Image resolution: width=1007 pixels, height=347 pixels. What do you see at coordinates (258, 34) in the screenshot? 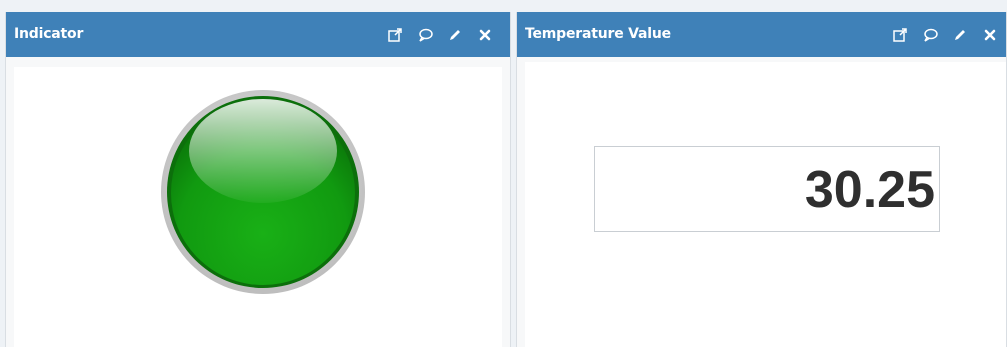
I see `widget-header: Indicator` at bounding box center [258, 34].